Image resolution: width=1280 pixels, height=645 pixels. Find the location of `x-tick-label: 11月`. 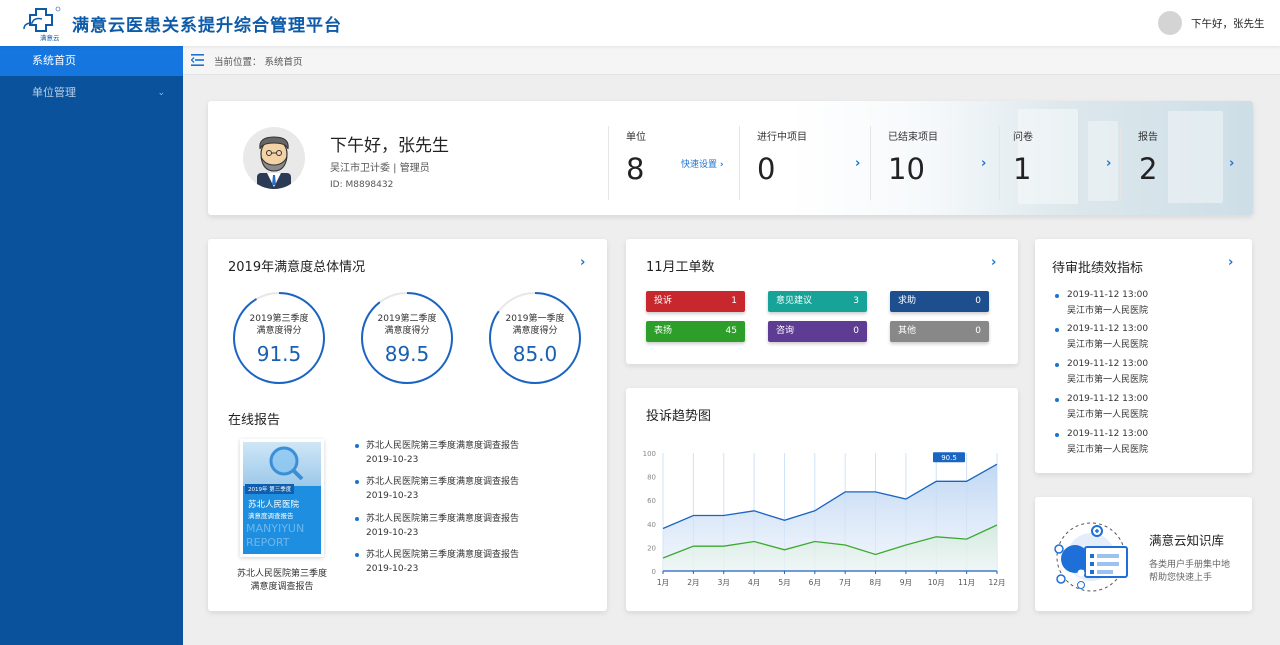

x-tick-label: 11月 is located at coordinates (966, 582).